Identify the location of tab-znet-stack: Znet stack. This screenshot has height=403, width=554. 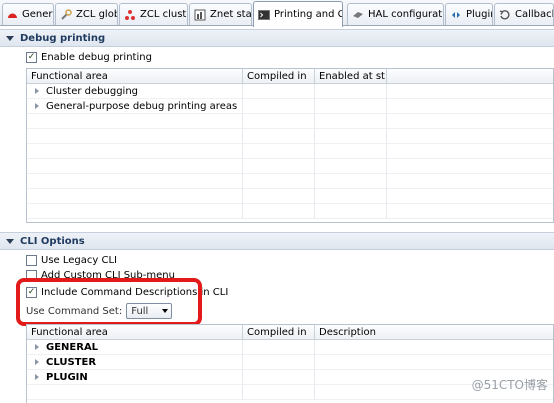
(220, 14).